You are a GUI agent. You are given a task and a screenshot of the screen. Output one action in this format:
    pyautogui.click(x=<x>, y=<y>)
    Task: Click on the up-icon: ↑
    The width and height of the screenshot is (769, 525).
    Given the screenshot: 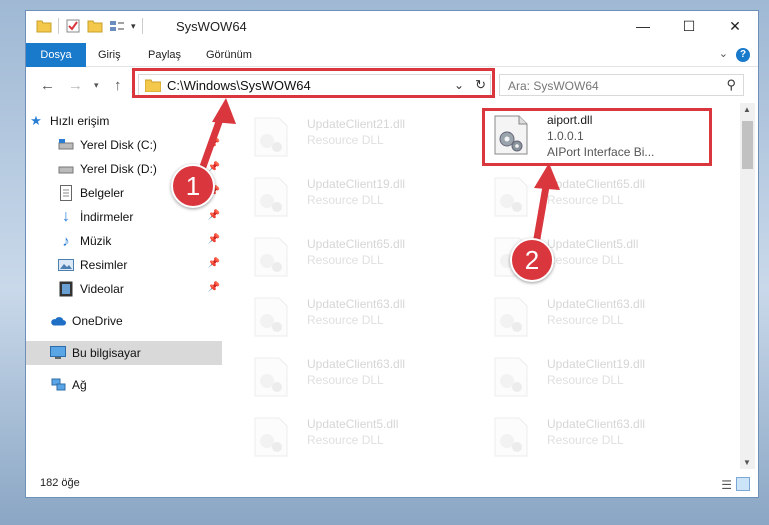 What is the action you would take?
    pyautogui.click(x=118, y=85)
    